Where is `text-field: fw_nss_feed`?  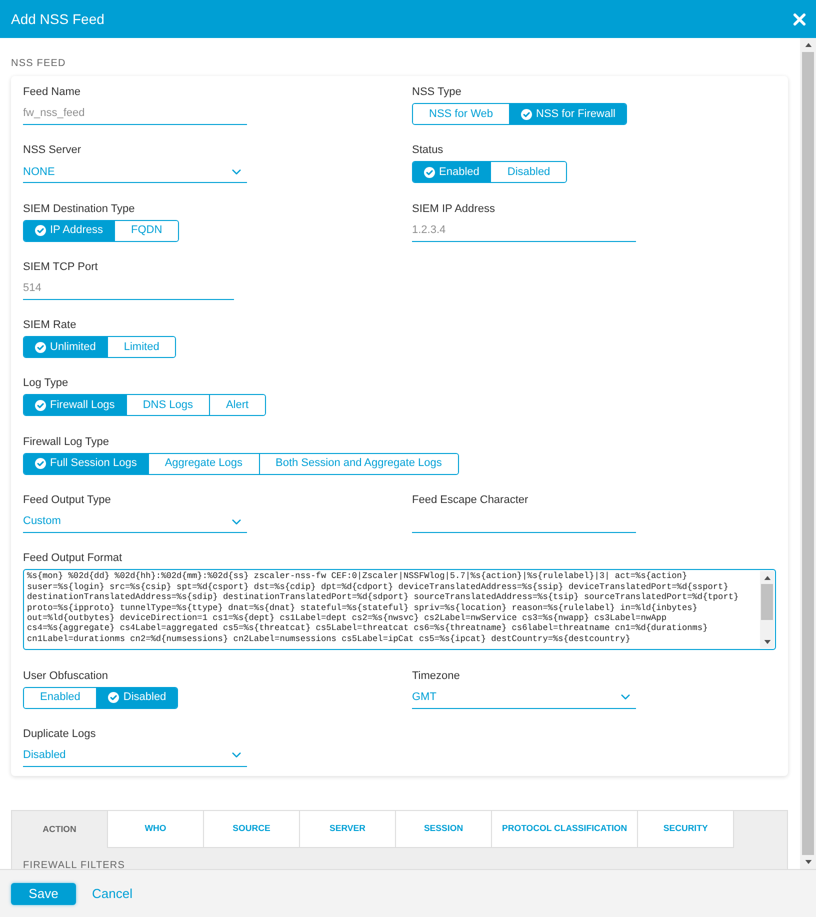 text-field: fw_nss_feed is located at coordinates (135, 114).